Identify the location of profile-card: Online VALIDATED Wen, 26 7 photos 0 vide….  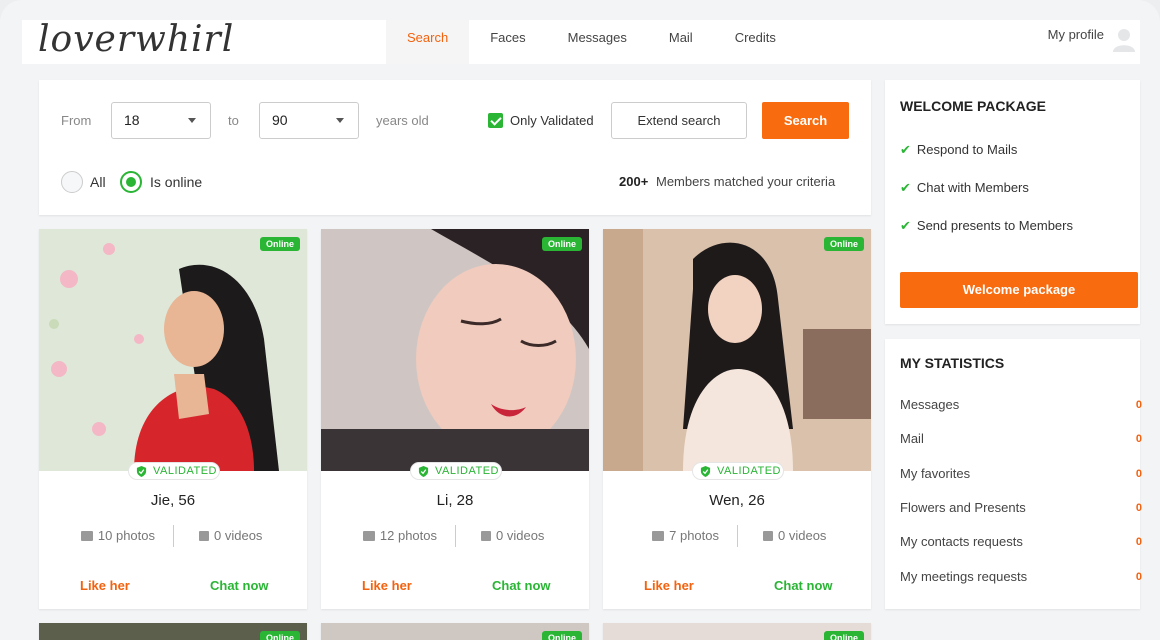
(737, 419).